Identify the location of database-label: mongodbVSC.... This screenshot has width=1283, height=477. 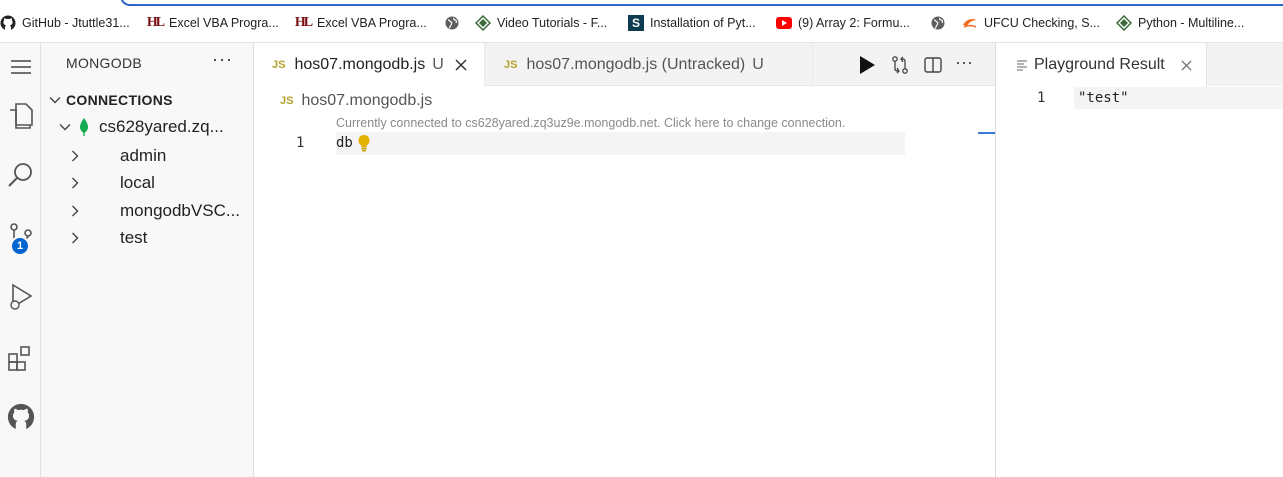
(180, 210).